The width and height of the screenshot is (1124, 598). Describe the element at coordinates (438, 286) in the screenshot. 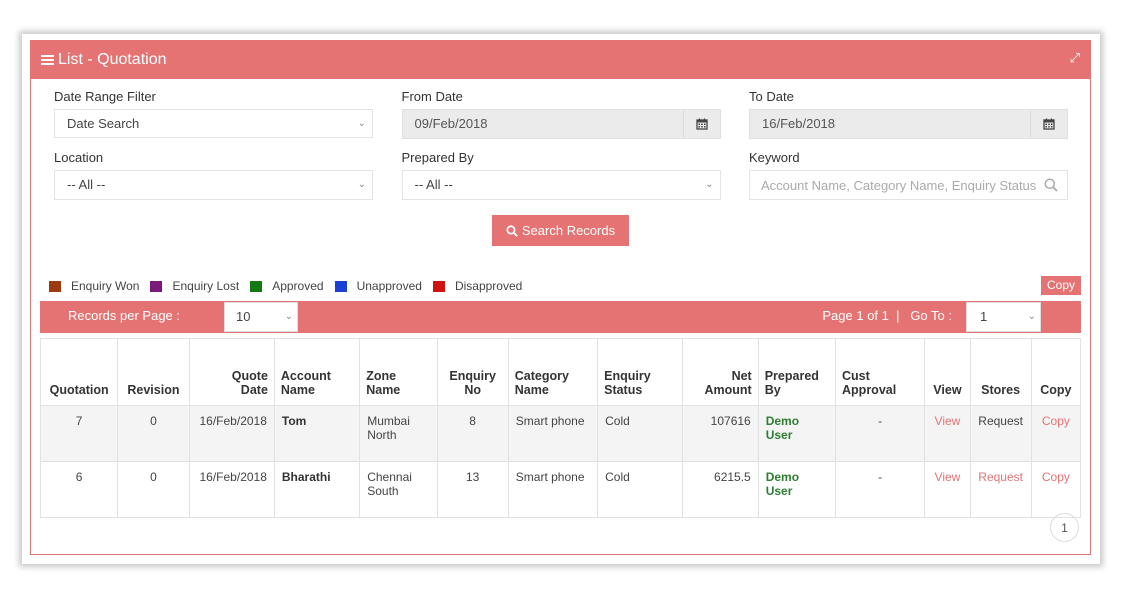

I see `legend-swatch-disapproved` at that location.